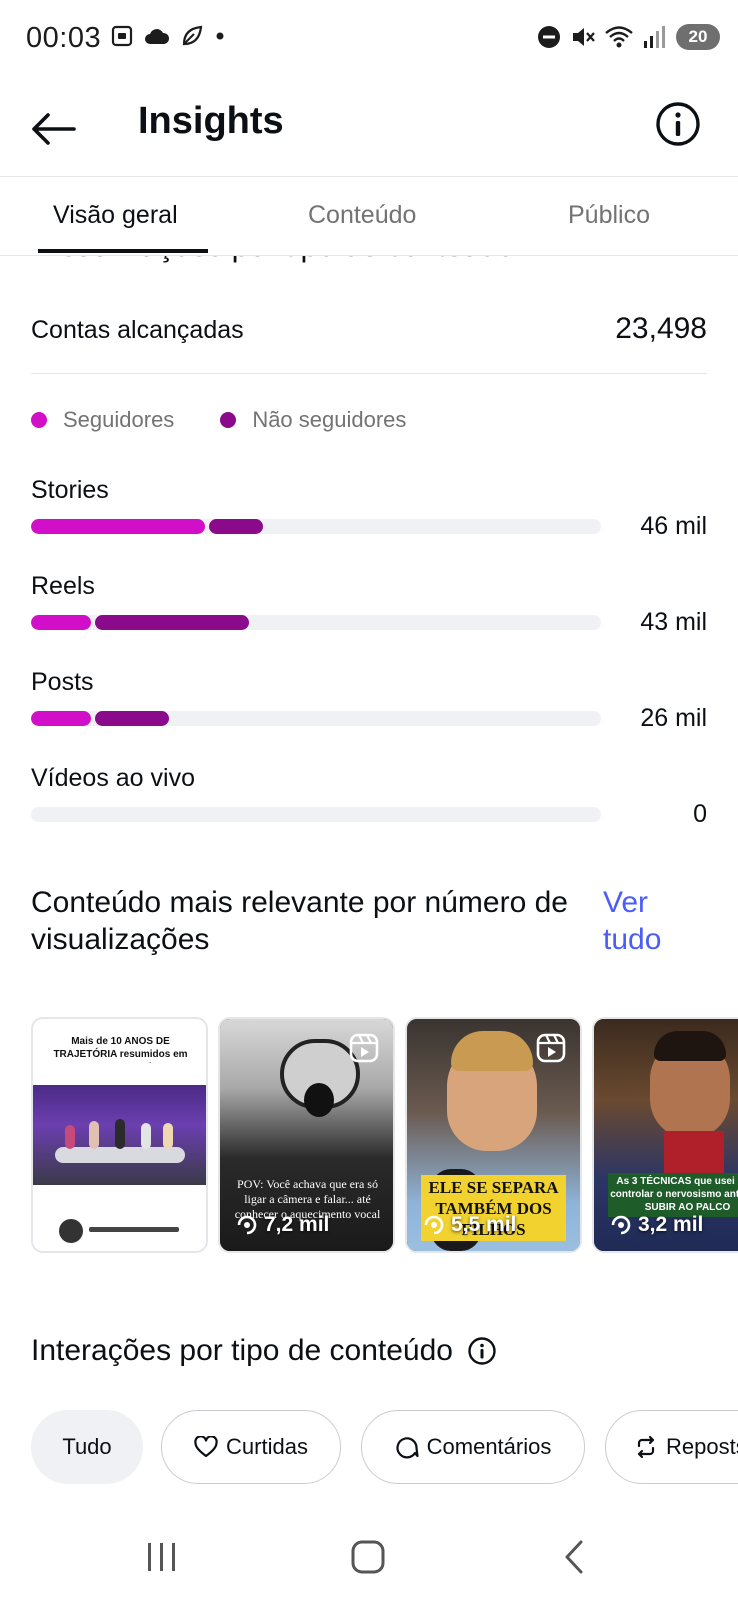  I want to click on thumbnail-views: 7,2 mil, so click(282, 1225).